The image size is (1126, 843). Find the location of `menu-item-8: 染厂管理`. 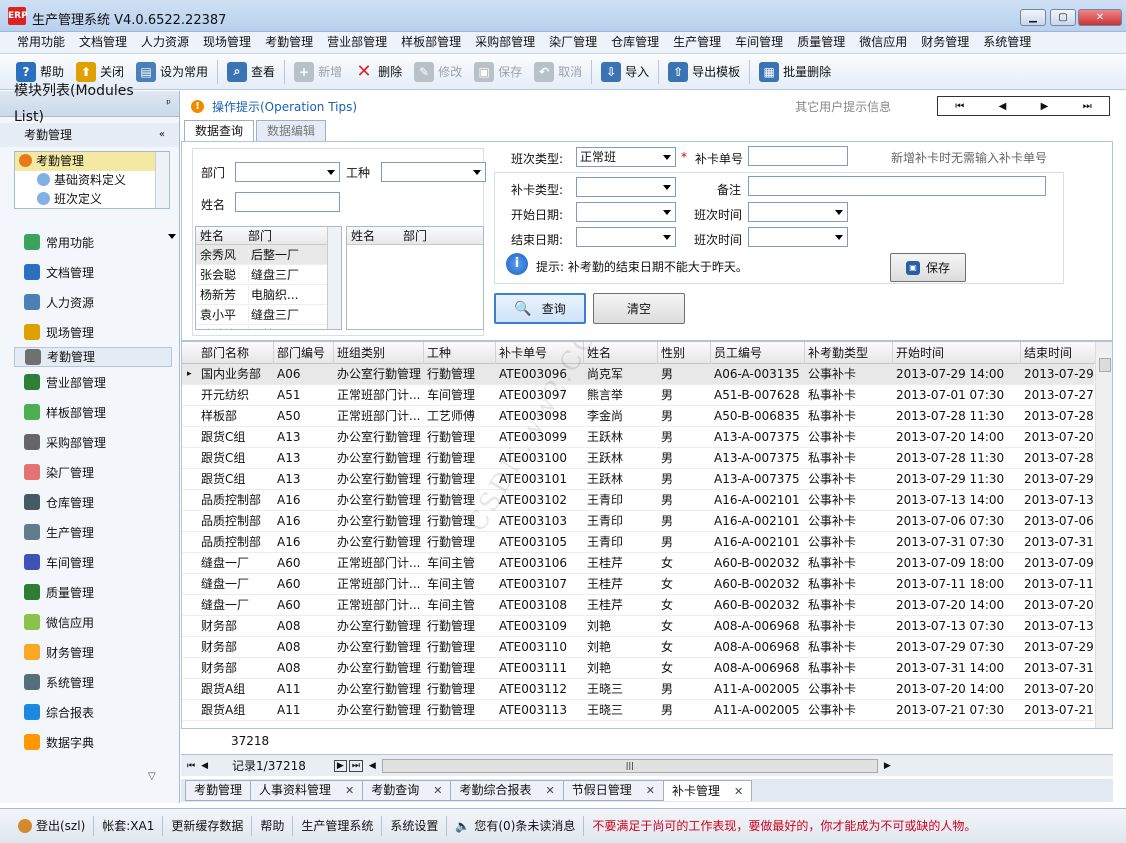

menu-item-8: 染厂管理 is located at coordinates (573, 42).